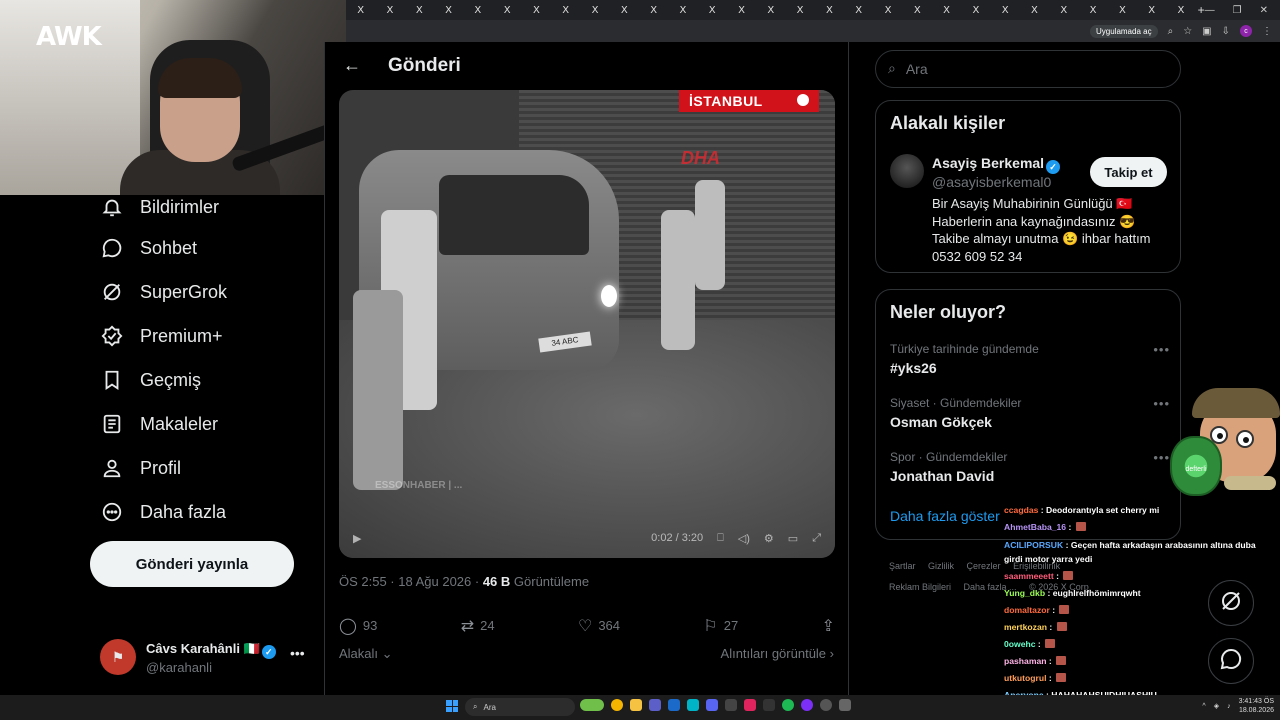  I want to click on maximize-icon: ❐, so click(1237, 10).